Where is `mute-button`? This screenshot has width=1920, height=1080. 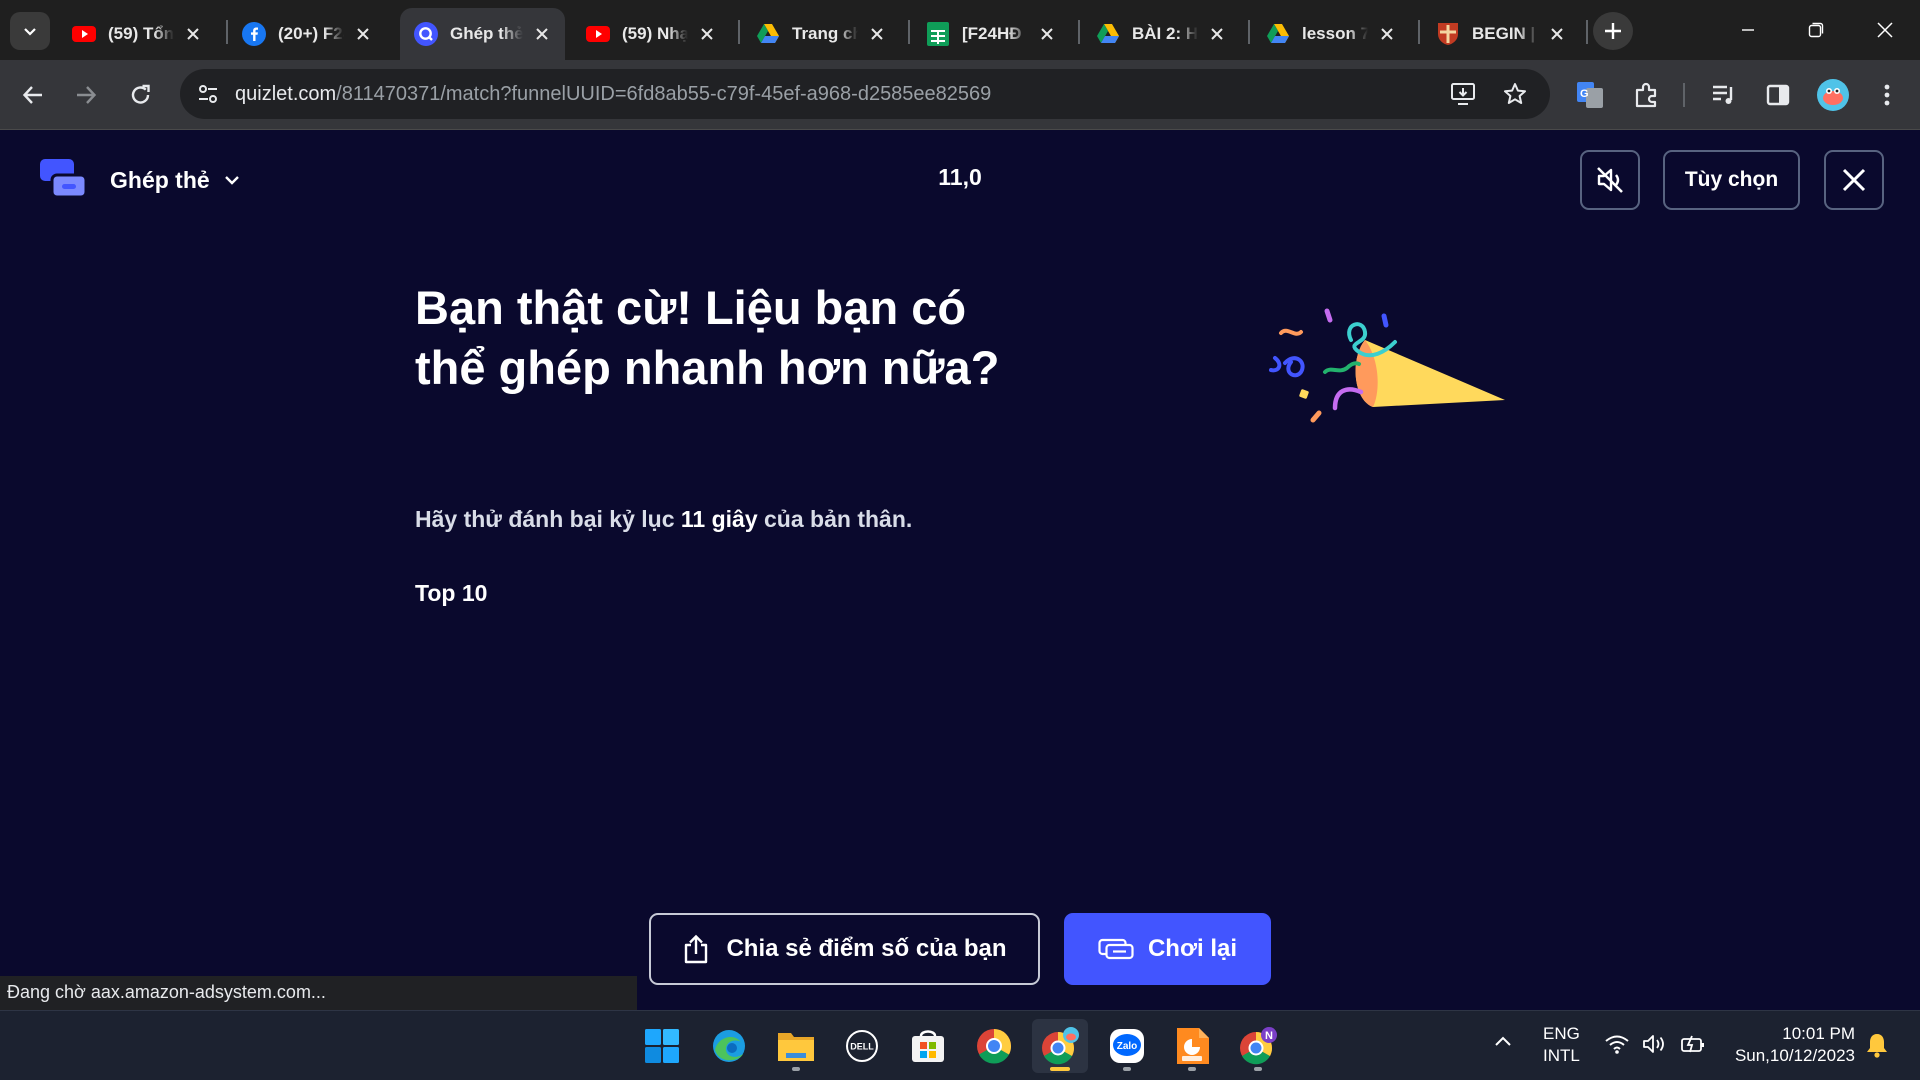
mute-button is located at coordinates (1610, 180).